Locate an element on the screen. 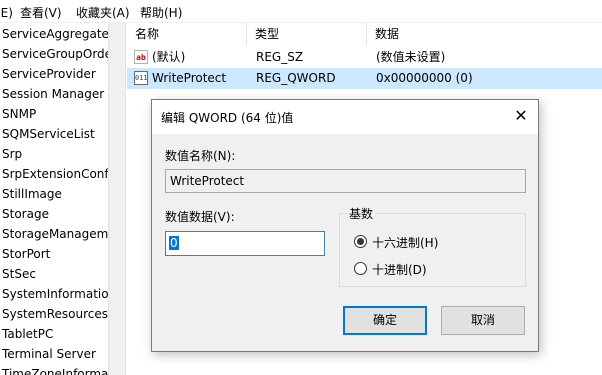  menu-favorites: 收藏夹(A) is located at coordinates (103, 12).